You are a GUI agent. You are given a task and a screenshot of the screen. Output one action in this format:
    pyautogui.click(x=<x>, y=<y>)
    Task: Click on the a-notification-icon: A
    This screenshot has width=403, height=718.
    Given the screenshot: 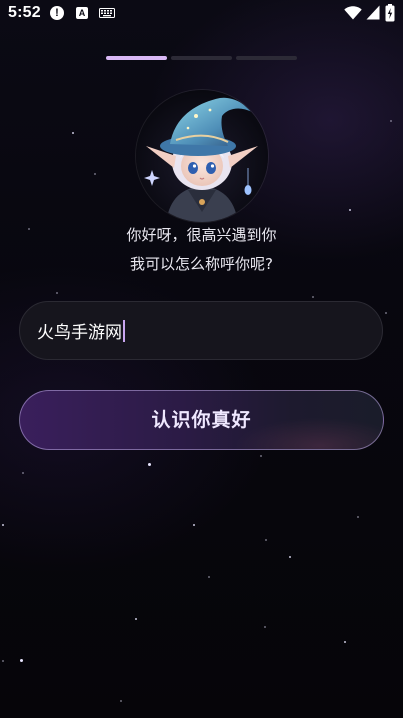 What is the action you would take?
    pyautogui.click(x=82, y=13)
    